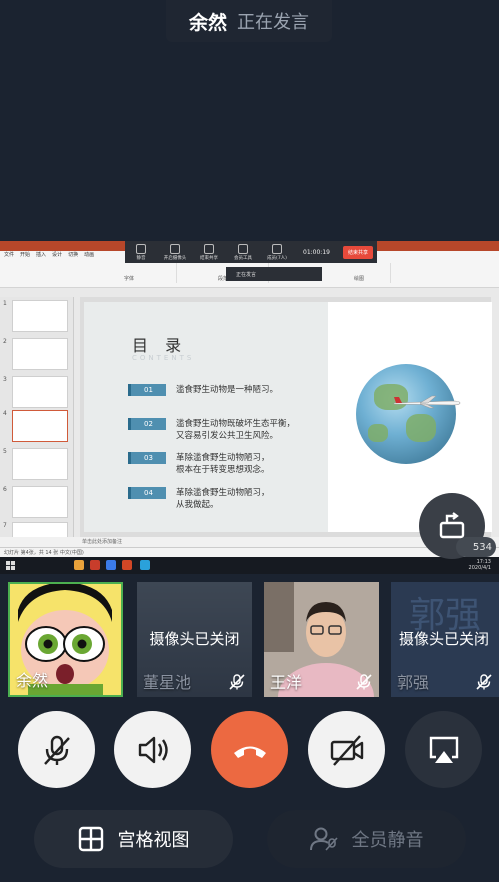  Describe the element at coordinates (277, 248) in the screenshot. I see `members-icon` at that location.